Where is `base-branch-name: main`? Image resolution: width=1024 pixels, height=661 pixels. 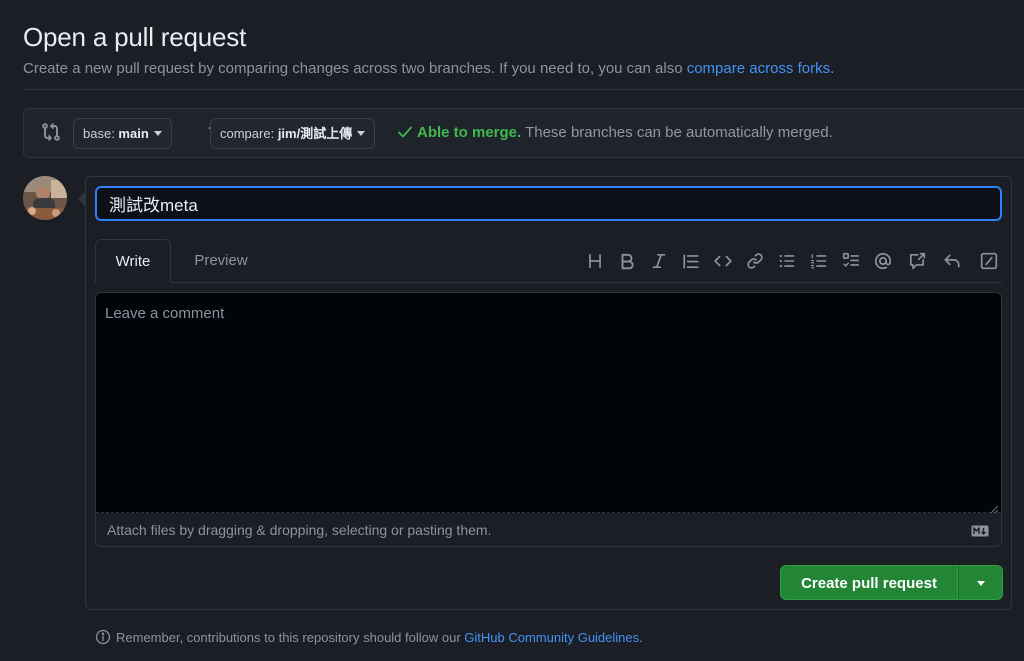
base-branch-name: main is located at coordinates (133, 133).